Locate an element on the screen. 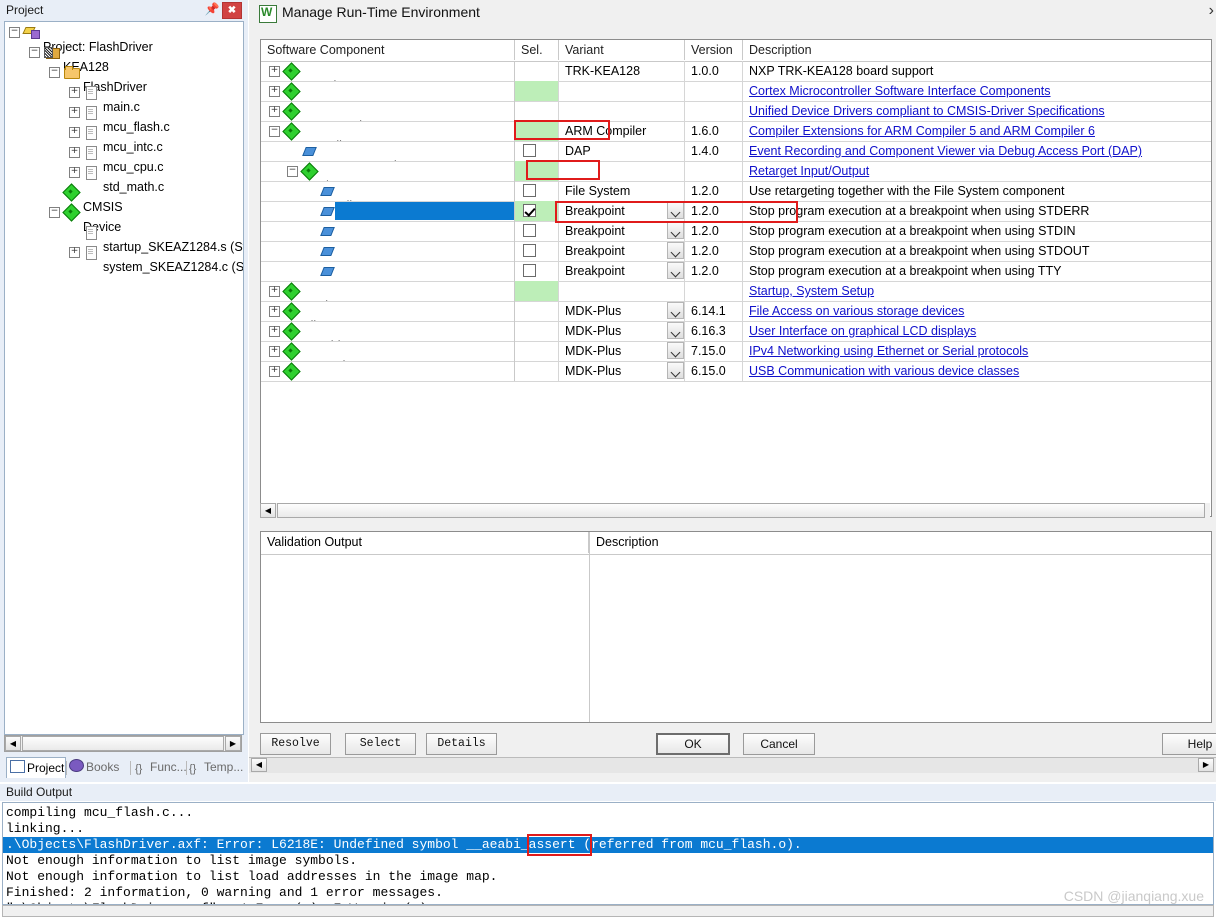 The height and width of the screenshot is (917, 1216). component-name-cell: STDIN is located at coordinates (388, 231).